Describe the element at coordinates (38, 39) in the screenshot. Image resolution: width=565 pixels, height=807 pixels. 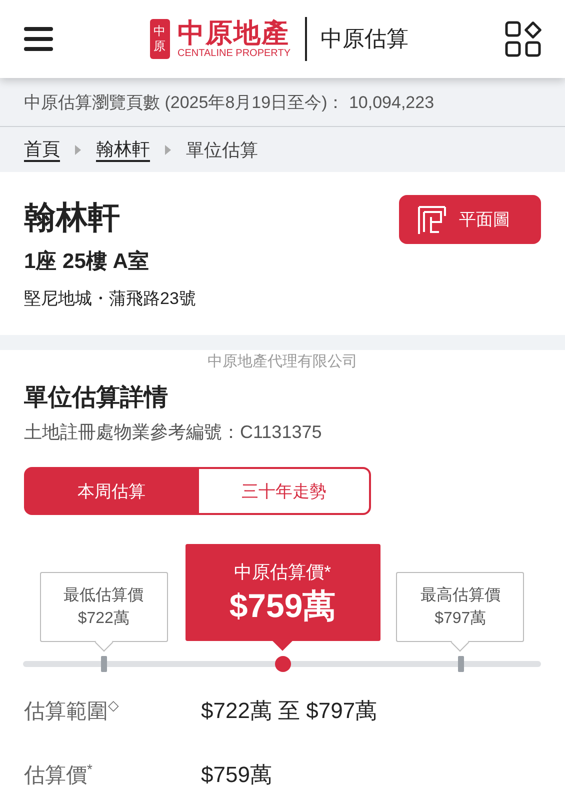
I see `menu-icon` at that location.